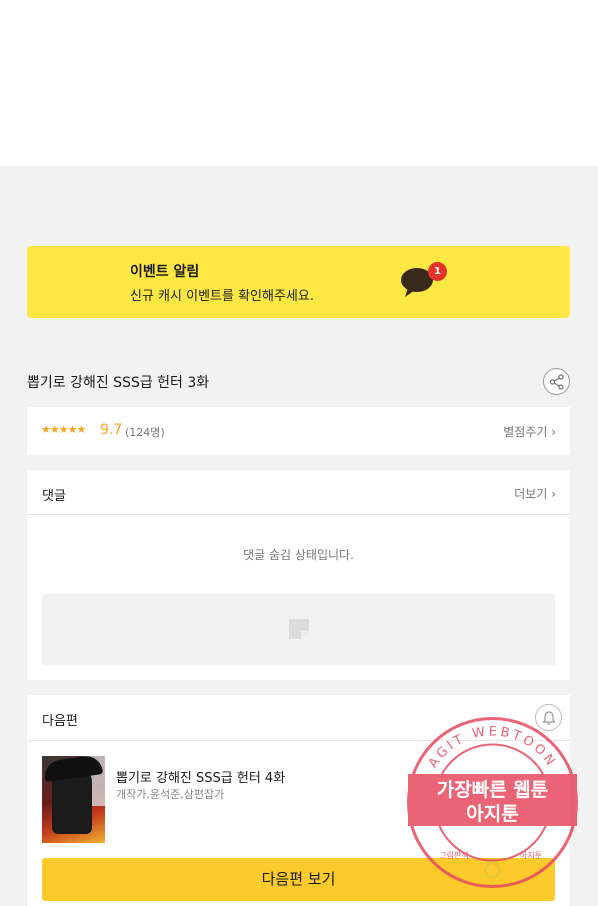 The width and height of the screenshot is (598, 906). What do you see at coordinates (165, 272) in the screenshot?
I see `event-title: 이벤트 알림` at bounding box center [165, 272].